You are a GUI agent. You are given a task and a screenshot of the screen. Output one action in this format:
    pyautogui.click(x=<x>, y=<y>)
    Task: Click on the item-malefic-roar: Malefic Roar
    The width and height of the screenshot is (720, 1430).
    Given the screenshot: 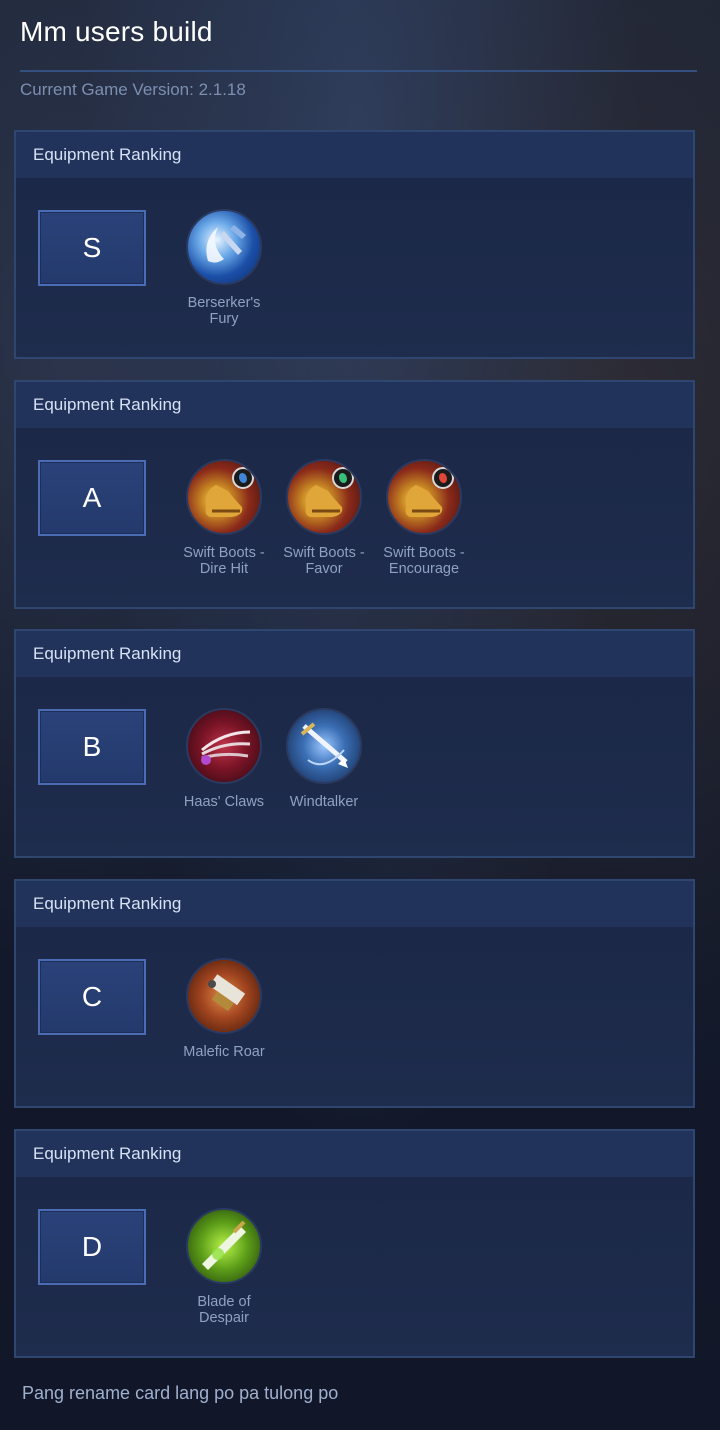 What is the action you would take?
    pyautogui.click(x=224, y=1009)
    